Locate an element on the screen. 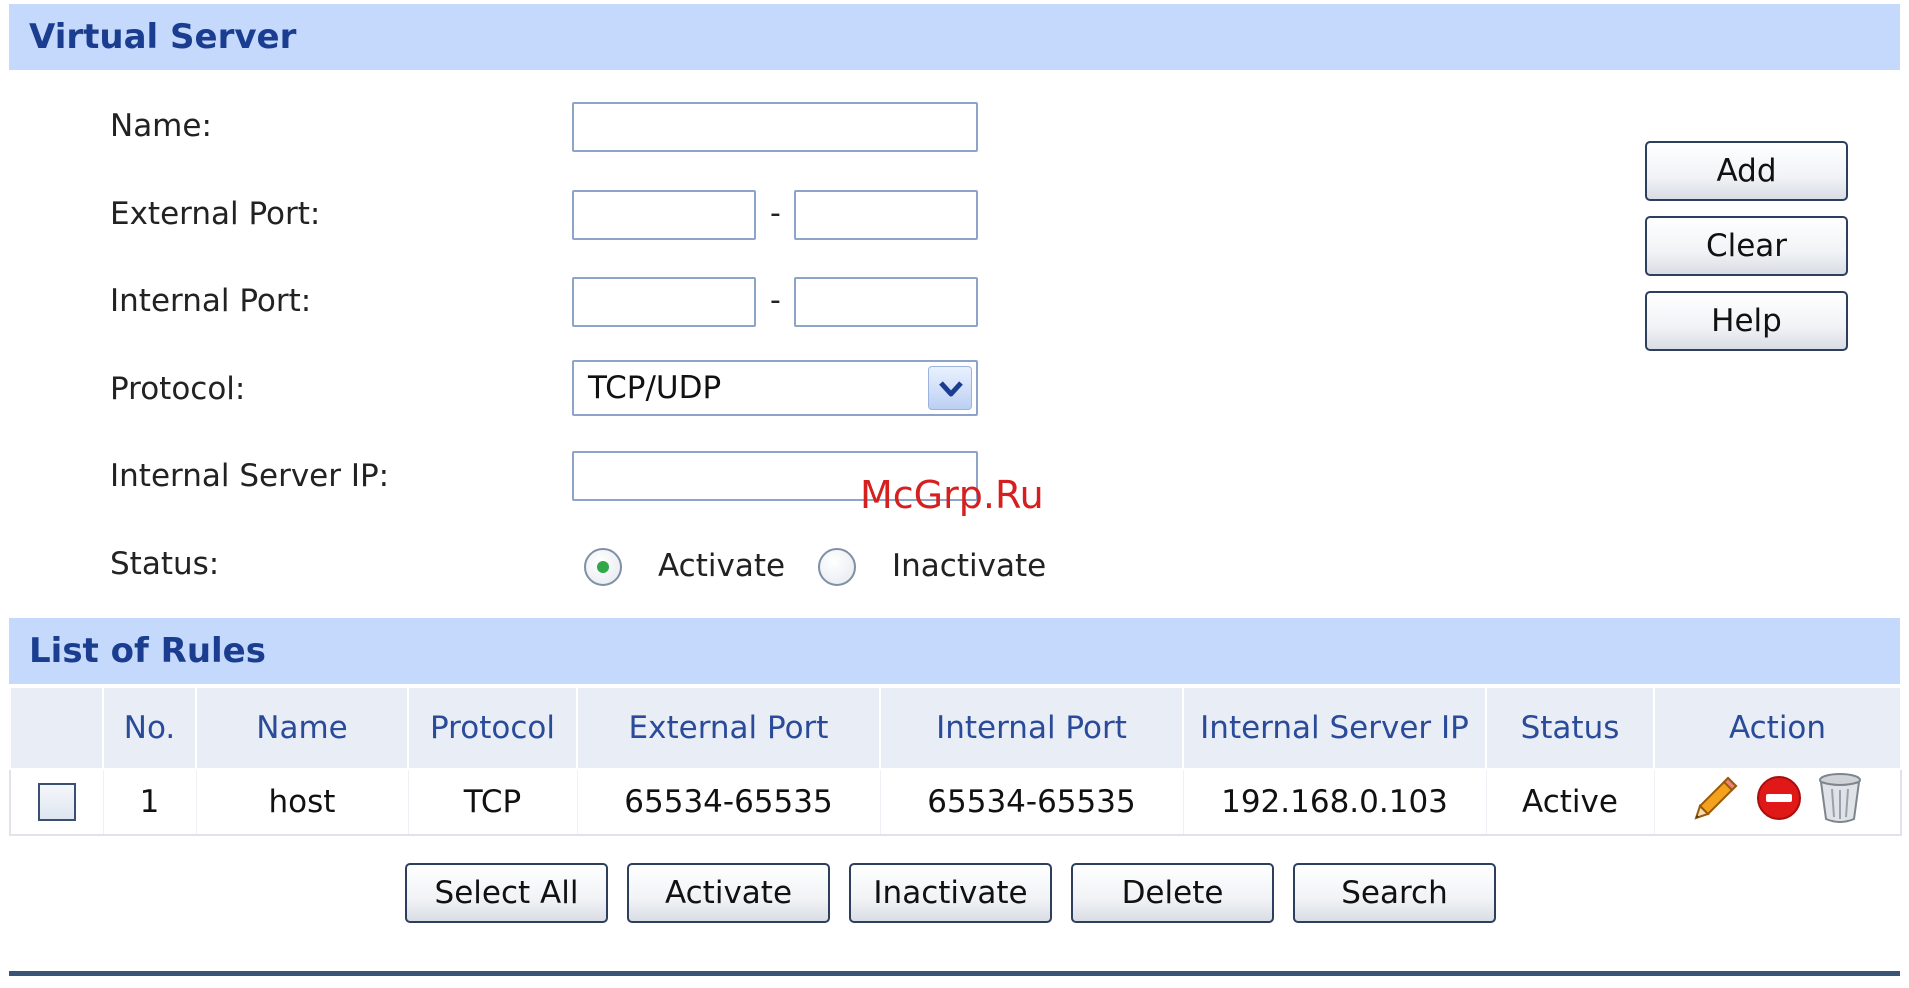  delete-button: Delete is located at coordinates (1172, 893).